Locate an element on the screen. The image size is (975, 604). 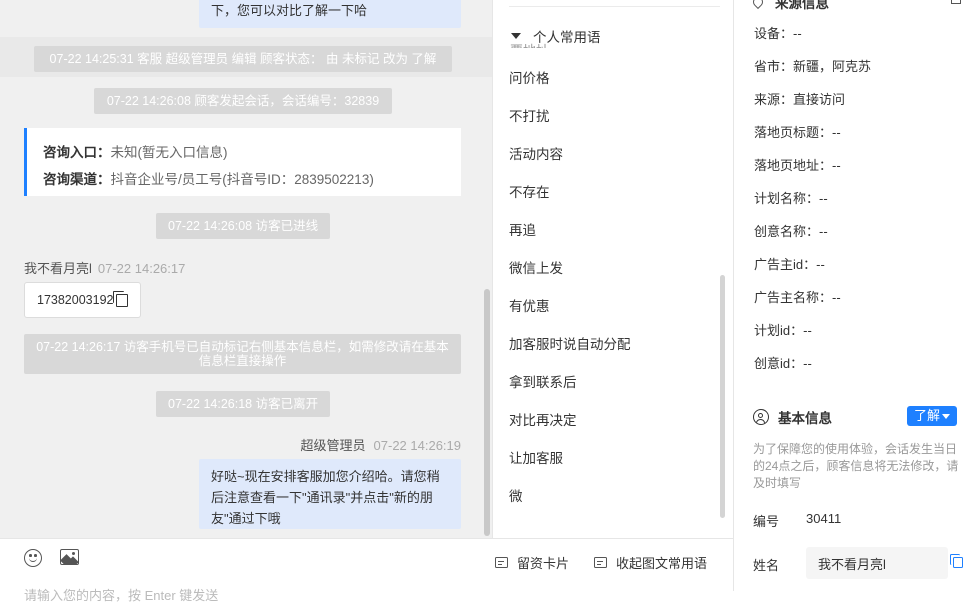
phrase-item: 不存在 is located at coordinates (570, 202).